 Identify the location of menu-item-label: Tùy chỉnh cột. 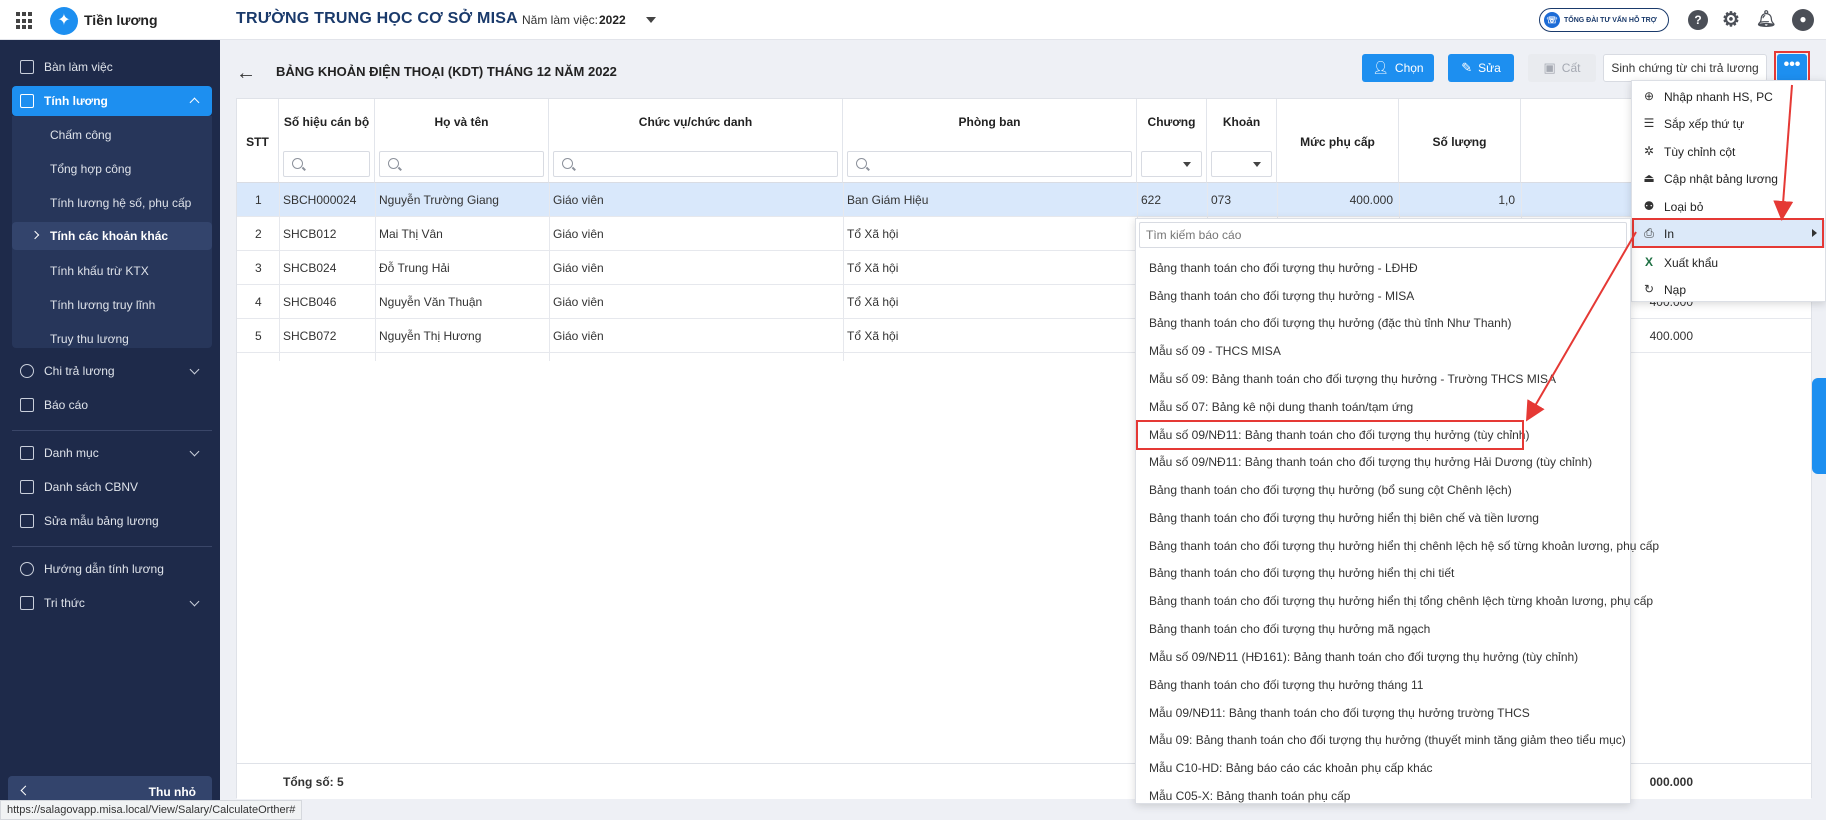
(1700, 152).